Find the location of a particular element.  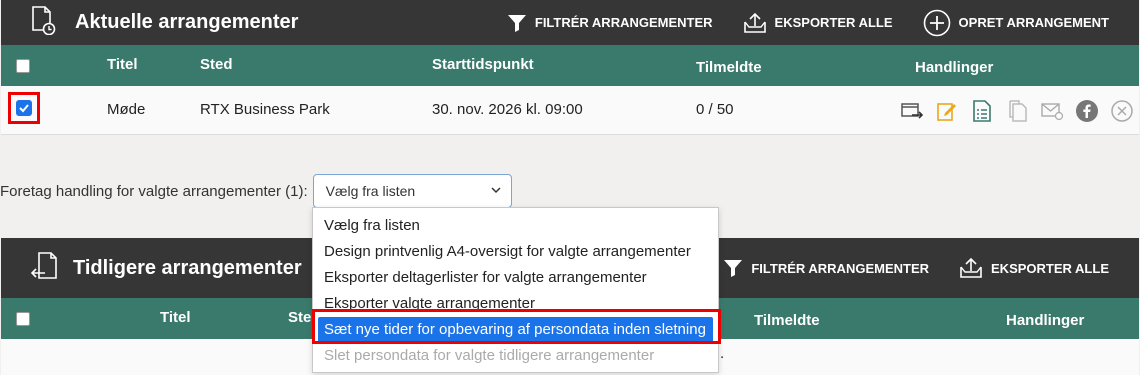

edit-icon is located at coordinates (947, 111).